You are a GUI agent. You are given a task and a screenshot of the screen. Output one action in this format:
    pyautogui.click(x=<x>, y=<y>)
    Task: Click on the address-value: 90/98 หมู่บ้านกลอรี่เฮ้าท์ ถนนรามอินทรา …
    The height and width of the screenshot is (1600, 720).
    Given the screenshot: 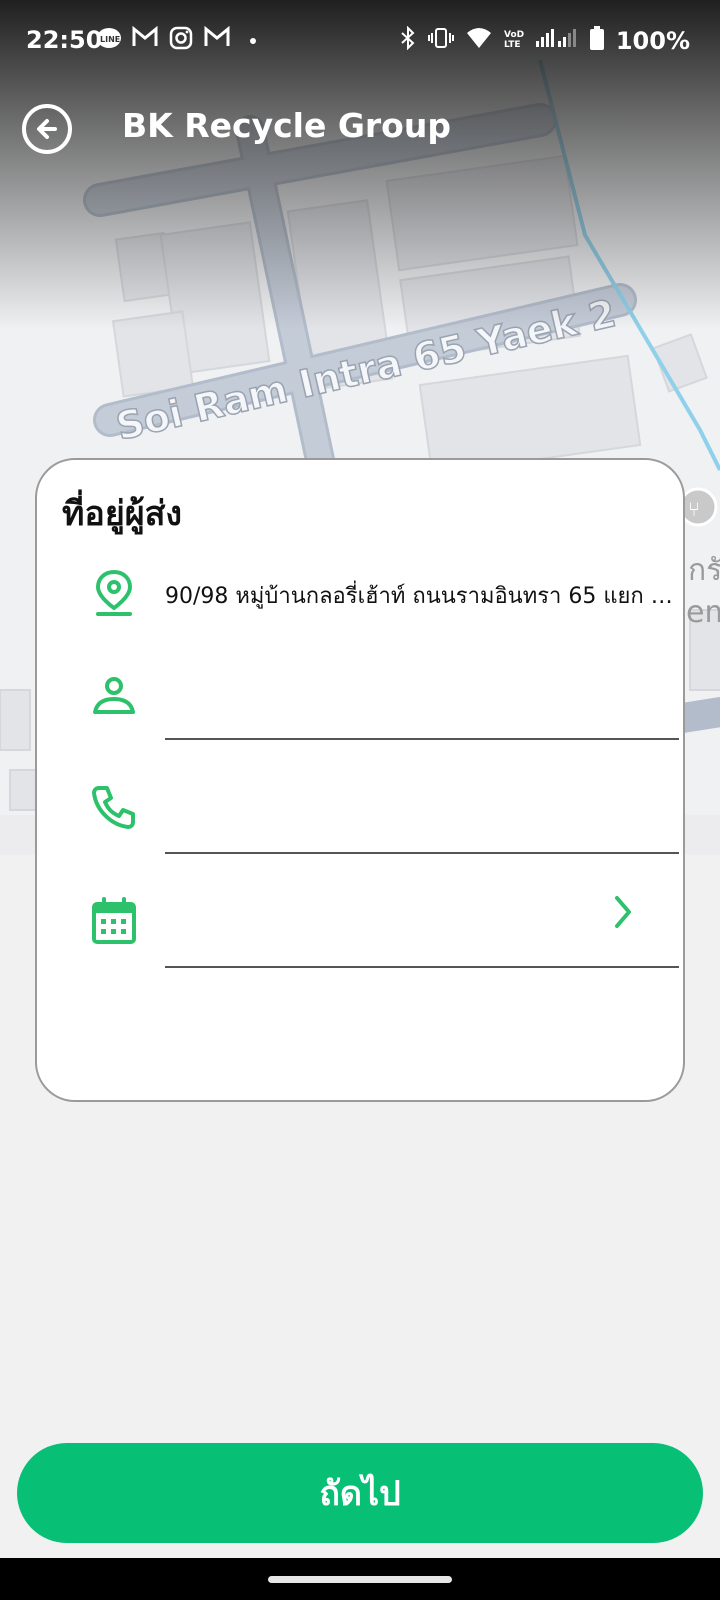 What is the action you would take?
    pyautogui.click(x=420, y=596)
    